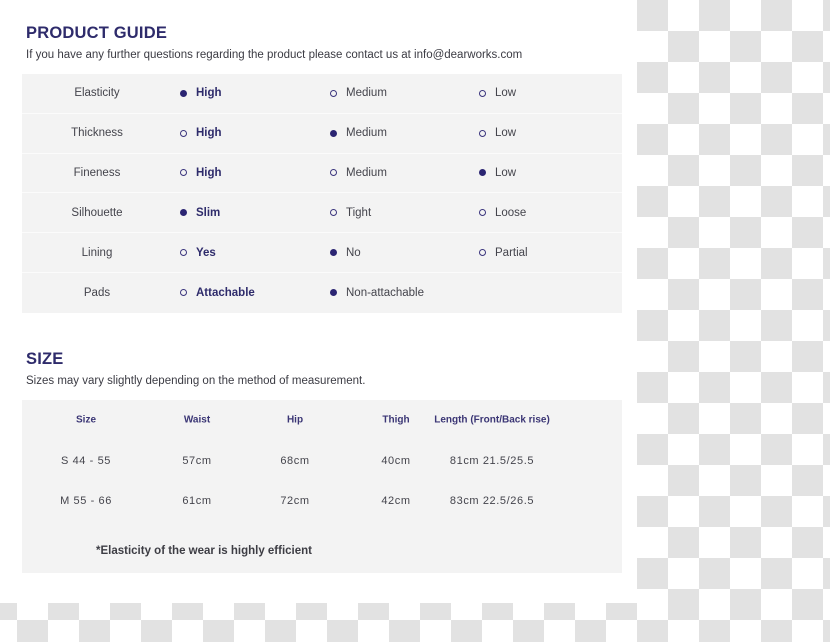 This screenshot has width=830, height=642. Describe the element at coordinates (492, 501) in the screenshot. I see `table-cell: 83cm 22.5/26.5` at that location.